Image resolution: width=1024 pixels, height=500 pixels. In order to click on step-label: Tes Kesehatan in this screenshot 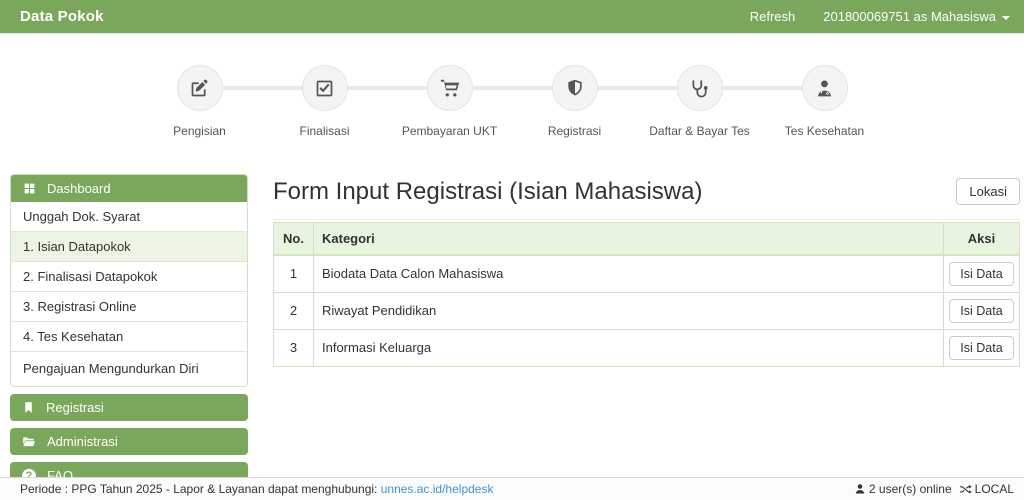, I will do `click(824, 131)`.